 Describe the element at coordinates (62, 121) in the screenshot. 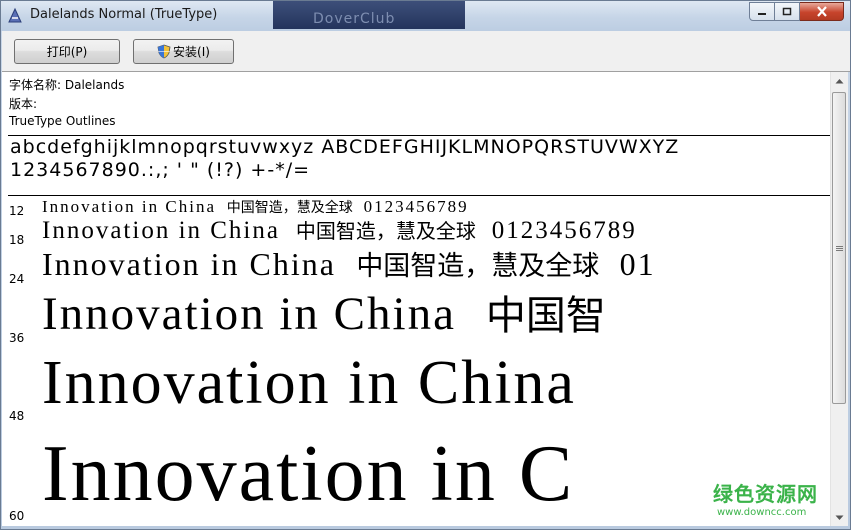

I see `font-type-line: TrueType Outlines` at that location.